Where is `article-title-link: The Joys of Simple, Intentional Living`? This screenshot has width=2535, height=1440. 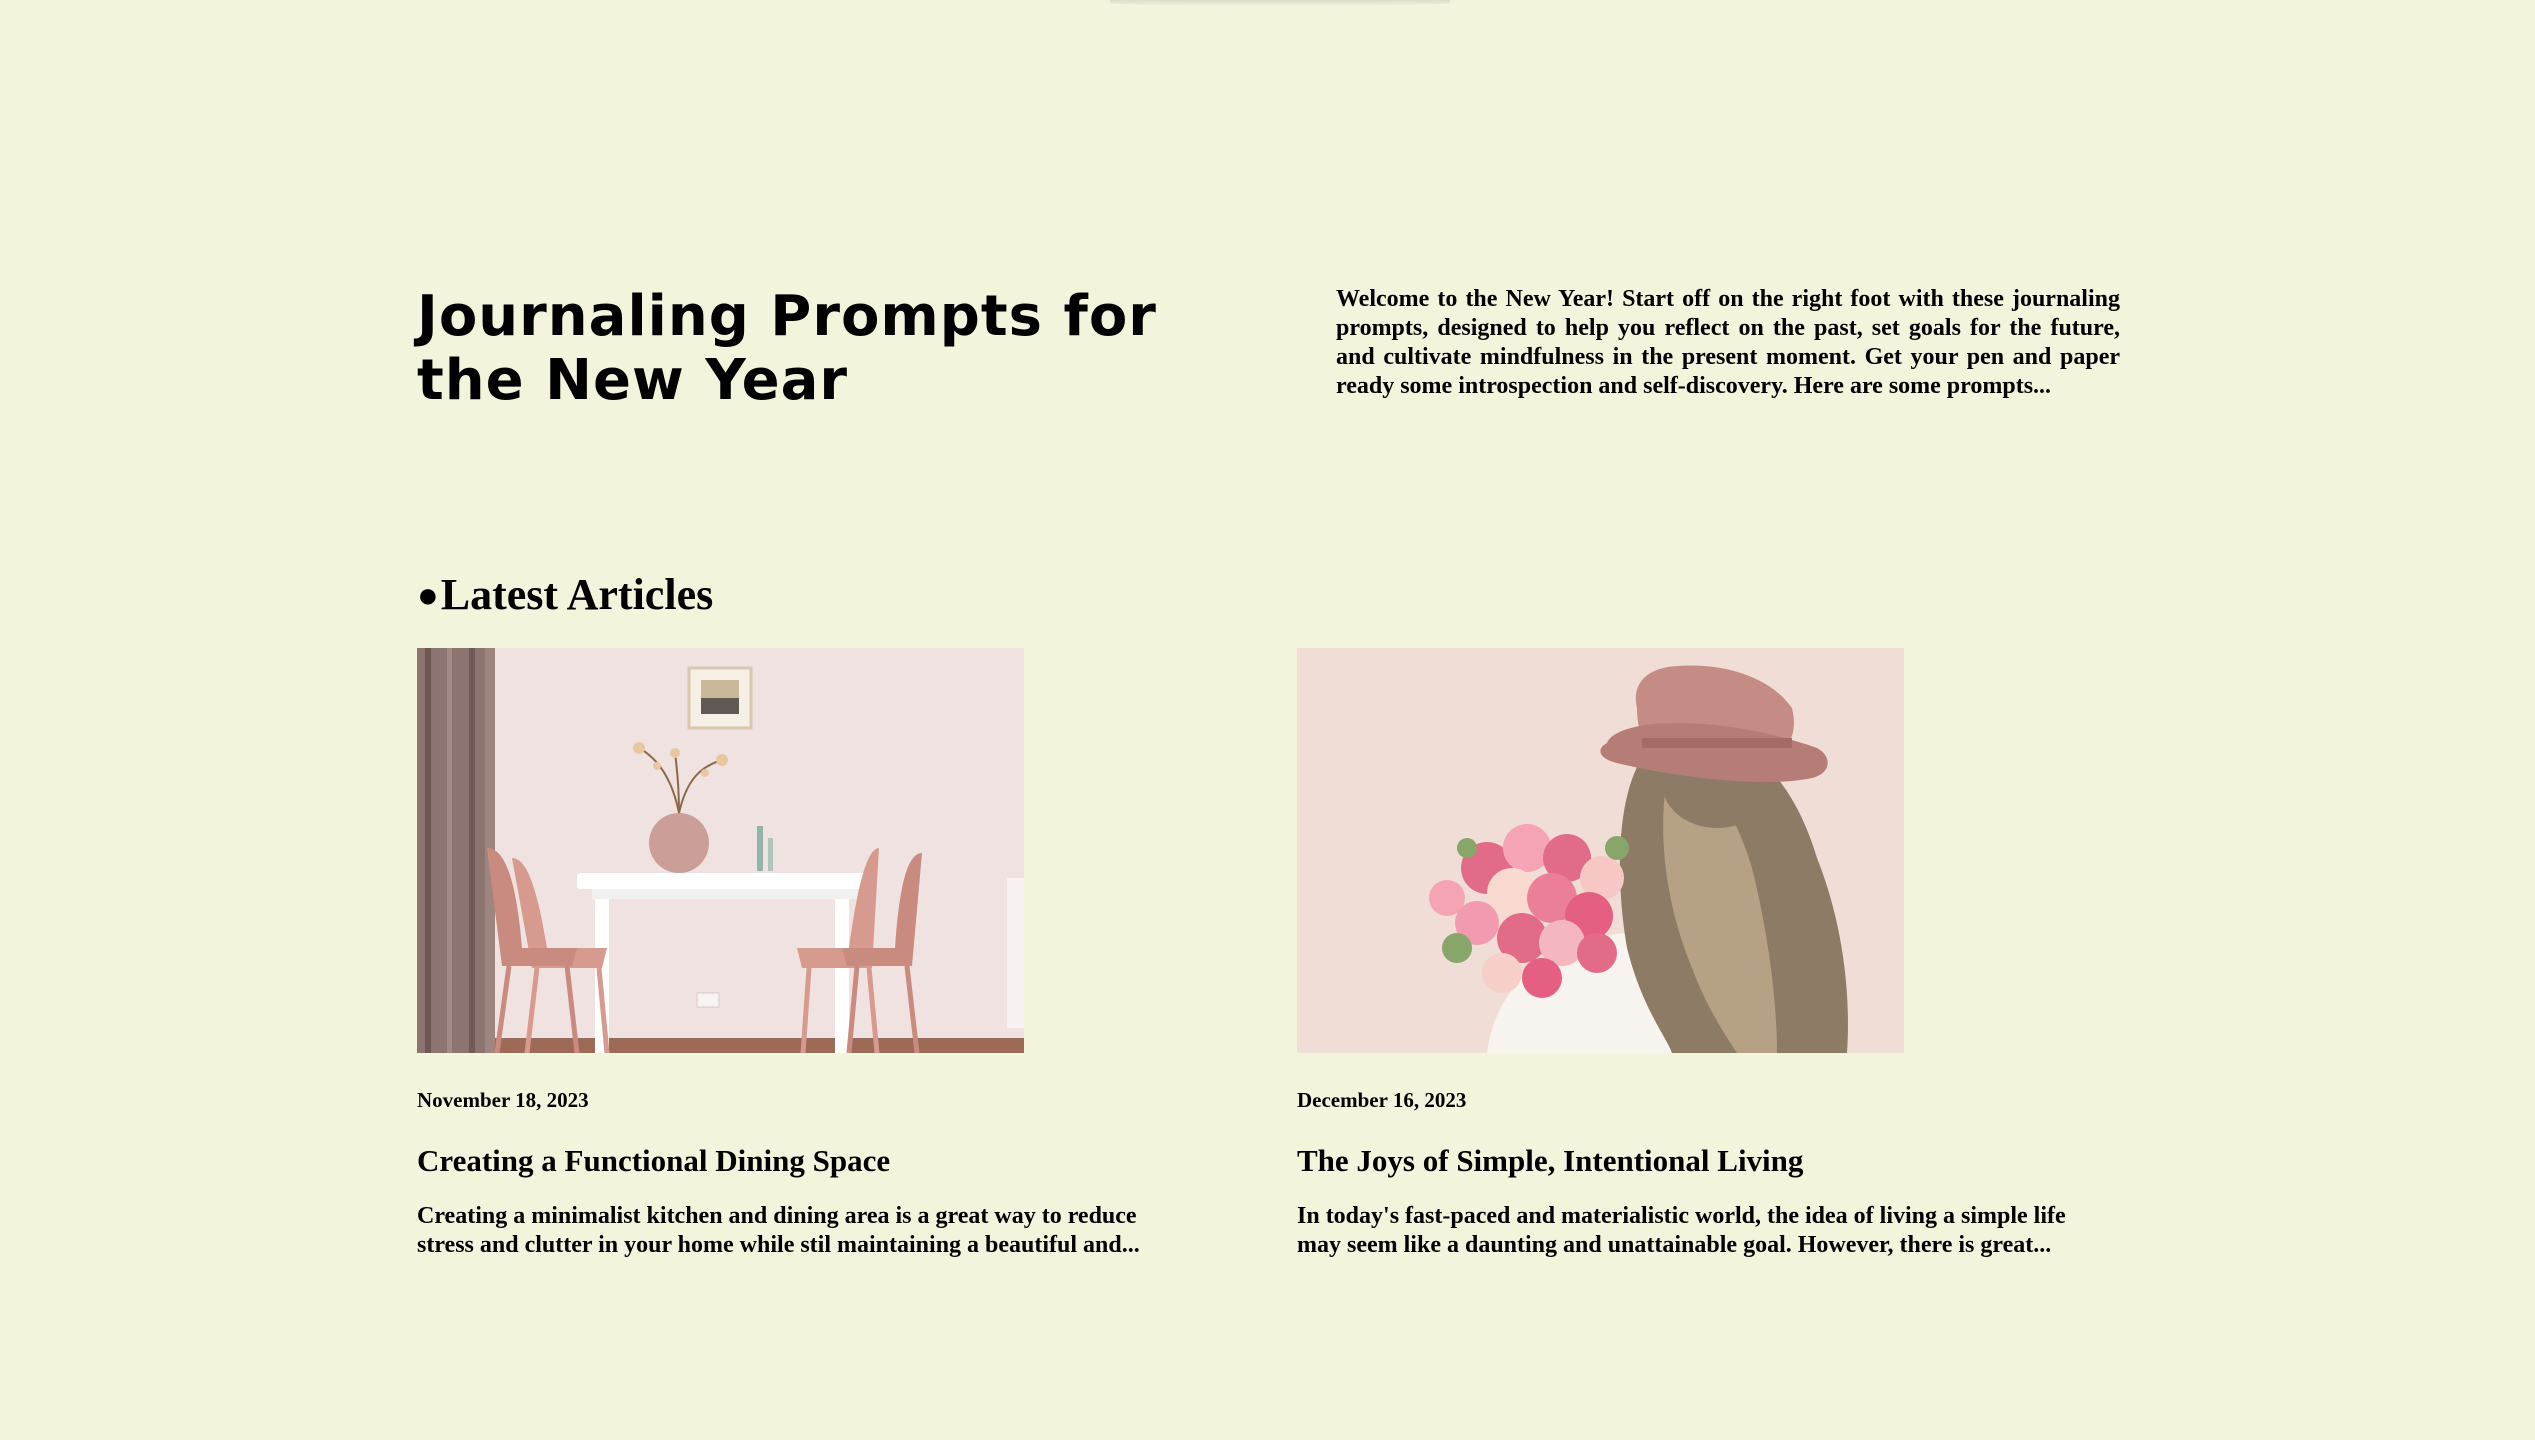 article-title-link: The Joys of Simple, Intentional Living is located at coordinates (1682, 1161).